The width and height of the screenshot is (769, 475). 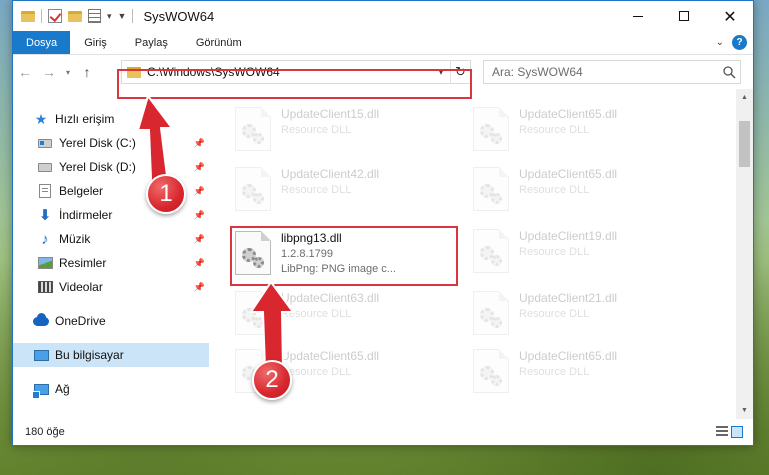 What do you see at coordinates (45, 287) in the screenshot?
I see `videos-icon` at bounding box center [45, 287].